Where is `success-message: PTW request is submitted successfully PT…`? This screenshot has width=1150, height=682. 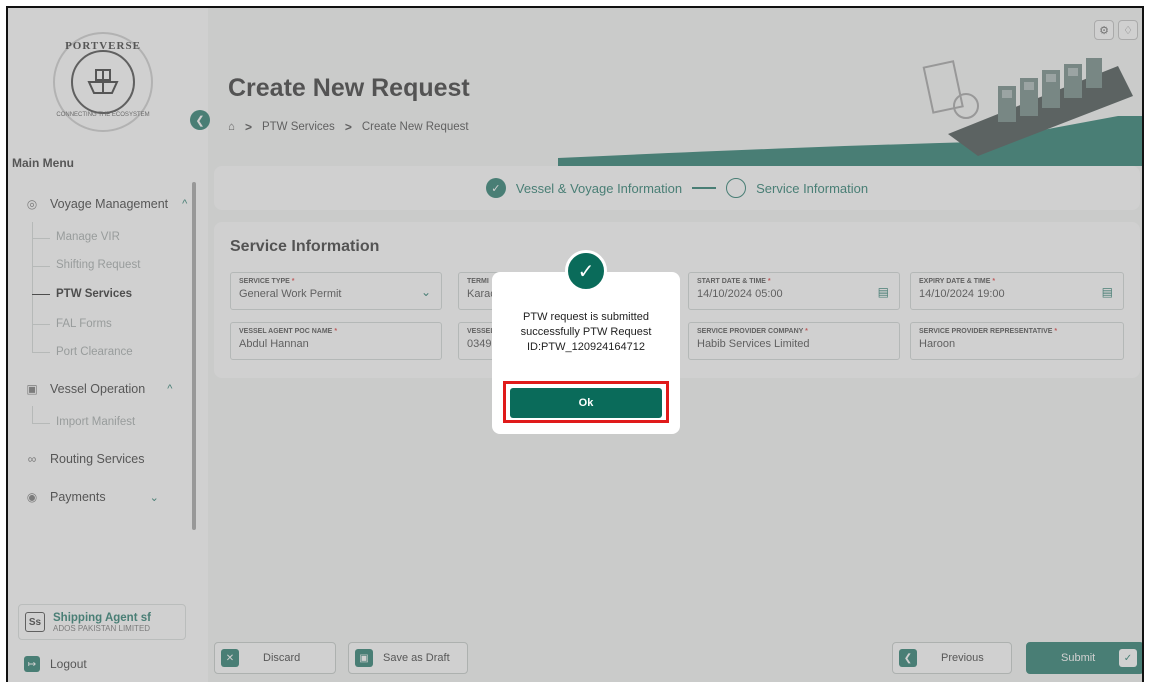
success-message: PTW request is submitted successfully PT… is located at coordinates (586, 332).